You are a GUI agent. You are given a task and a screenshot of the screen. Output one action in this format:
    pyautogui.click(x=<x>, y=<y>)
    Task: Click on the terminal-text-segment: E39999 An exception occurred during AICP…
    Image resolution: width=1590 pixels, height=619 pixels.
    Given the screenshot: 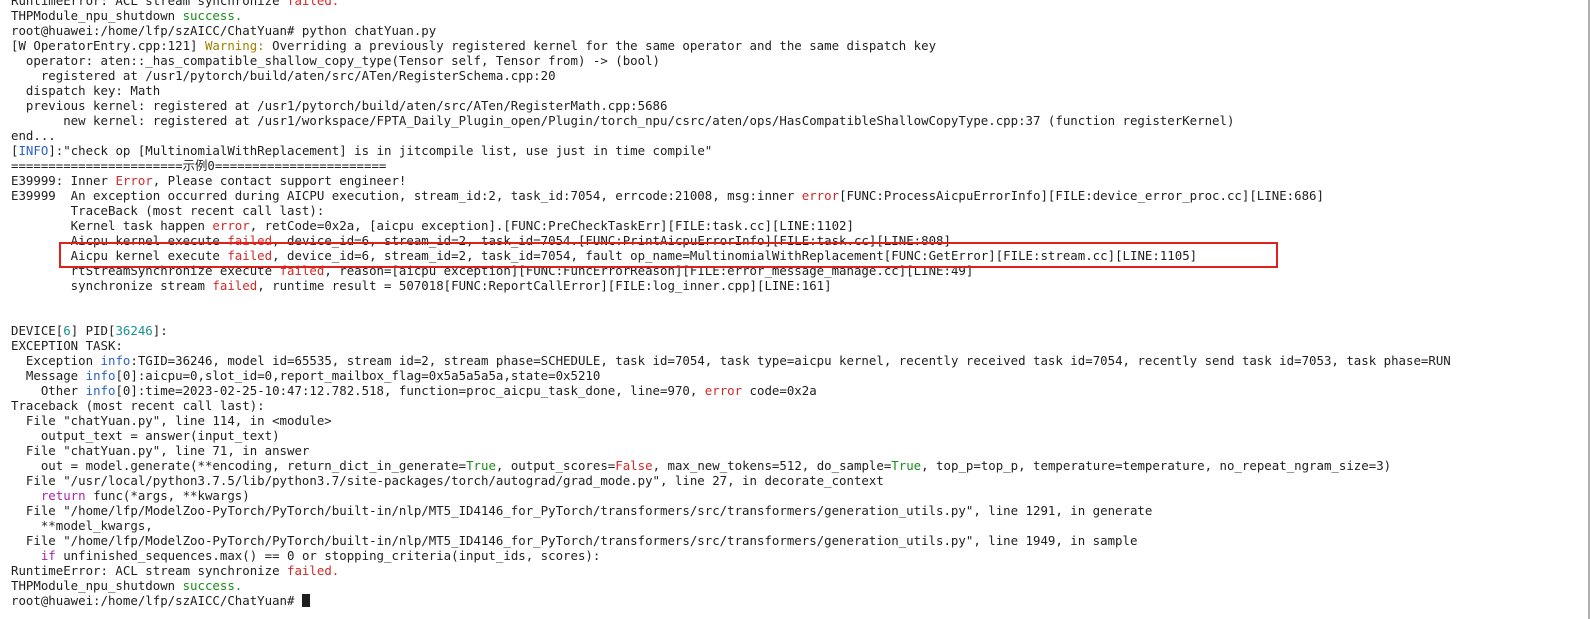 What is the action you would take?
    pyautogui.click(x=406, y=195)
    